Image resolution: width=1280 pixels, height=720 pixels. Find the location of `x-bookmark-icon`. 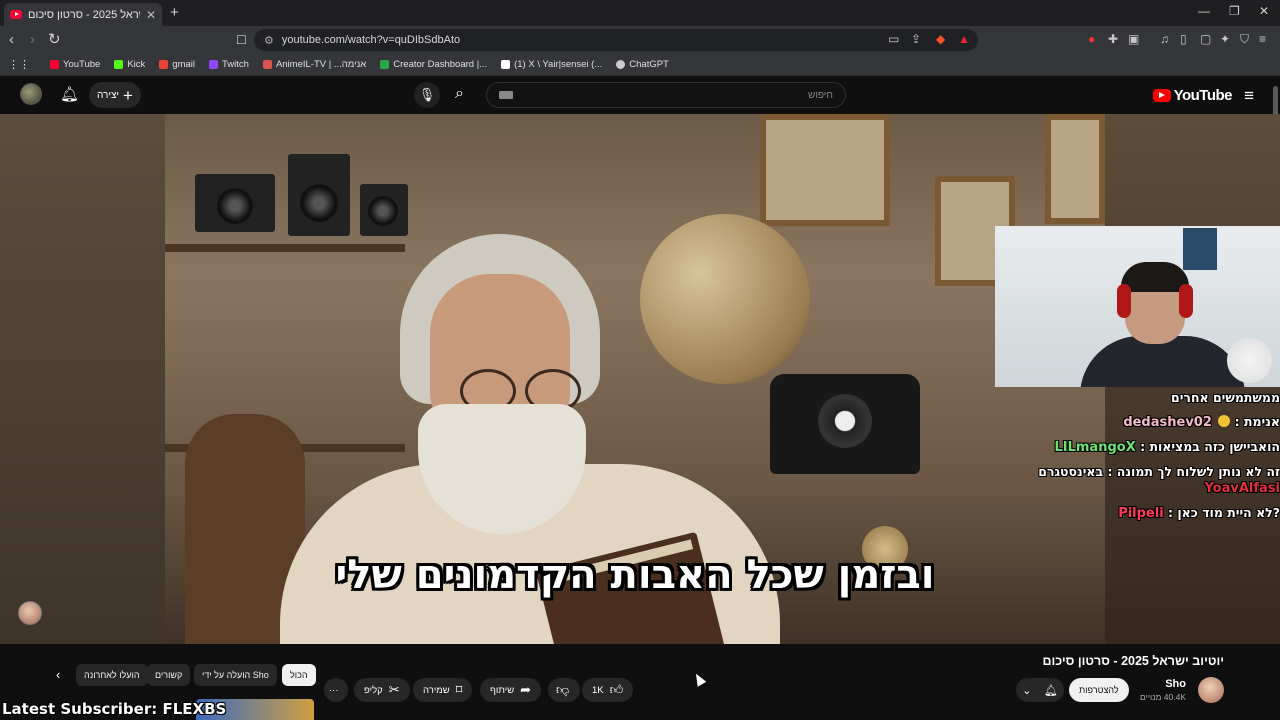

x-bookmark-icon is located at coordinates (506, 64).